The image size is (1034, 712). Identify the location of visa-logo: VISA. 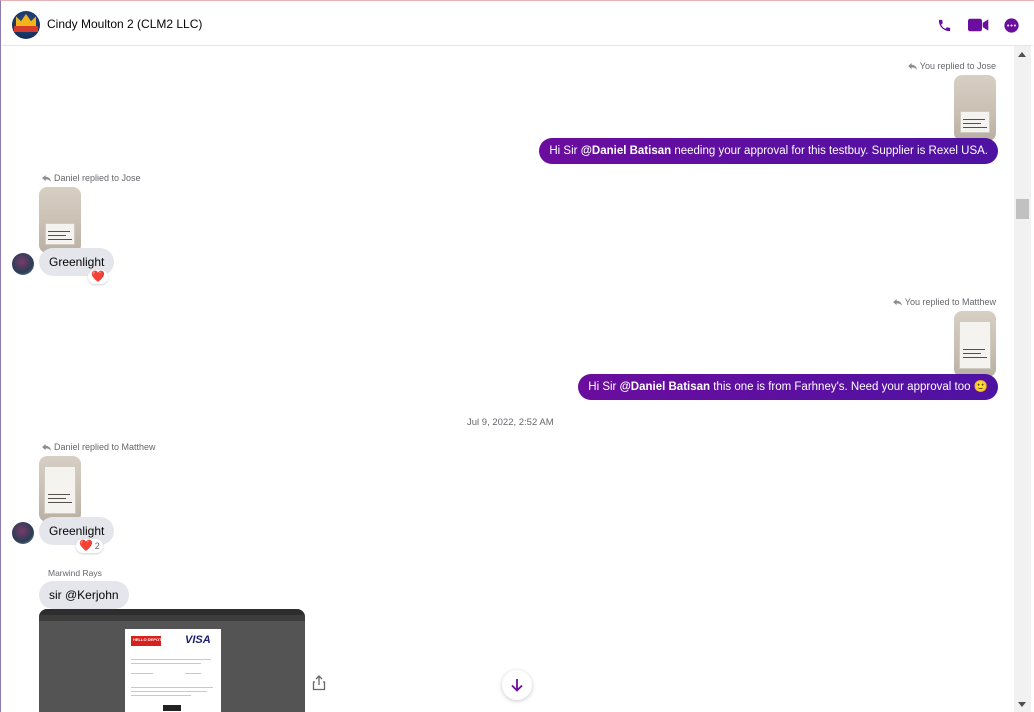
(198, 640).